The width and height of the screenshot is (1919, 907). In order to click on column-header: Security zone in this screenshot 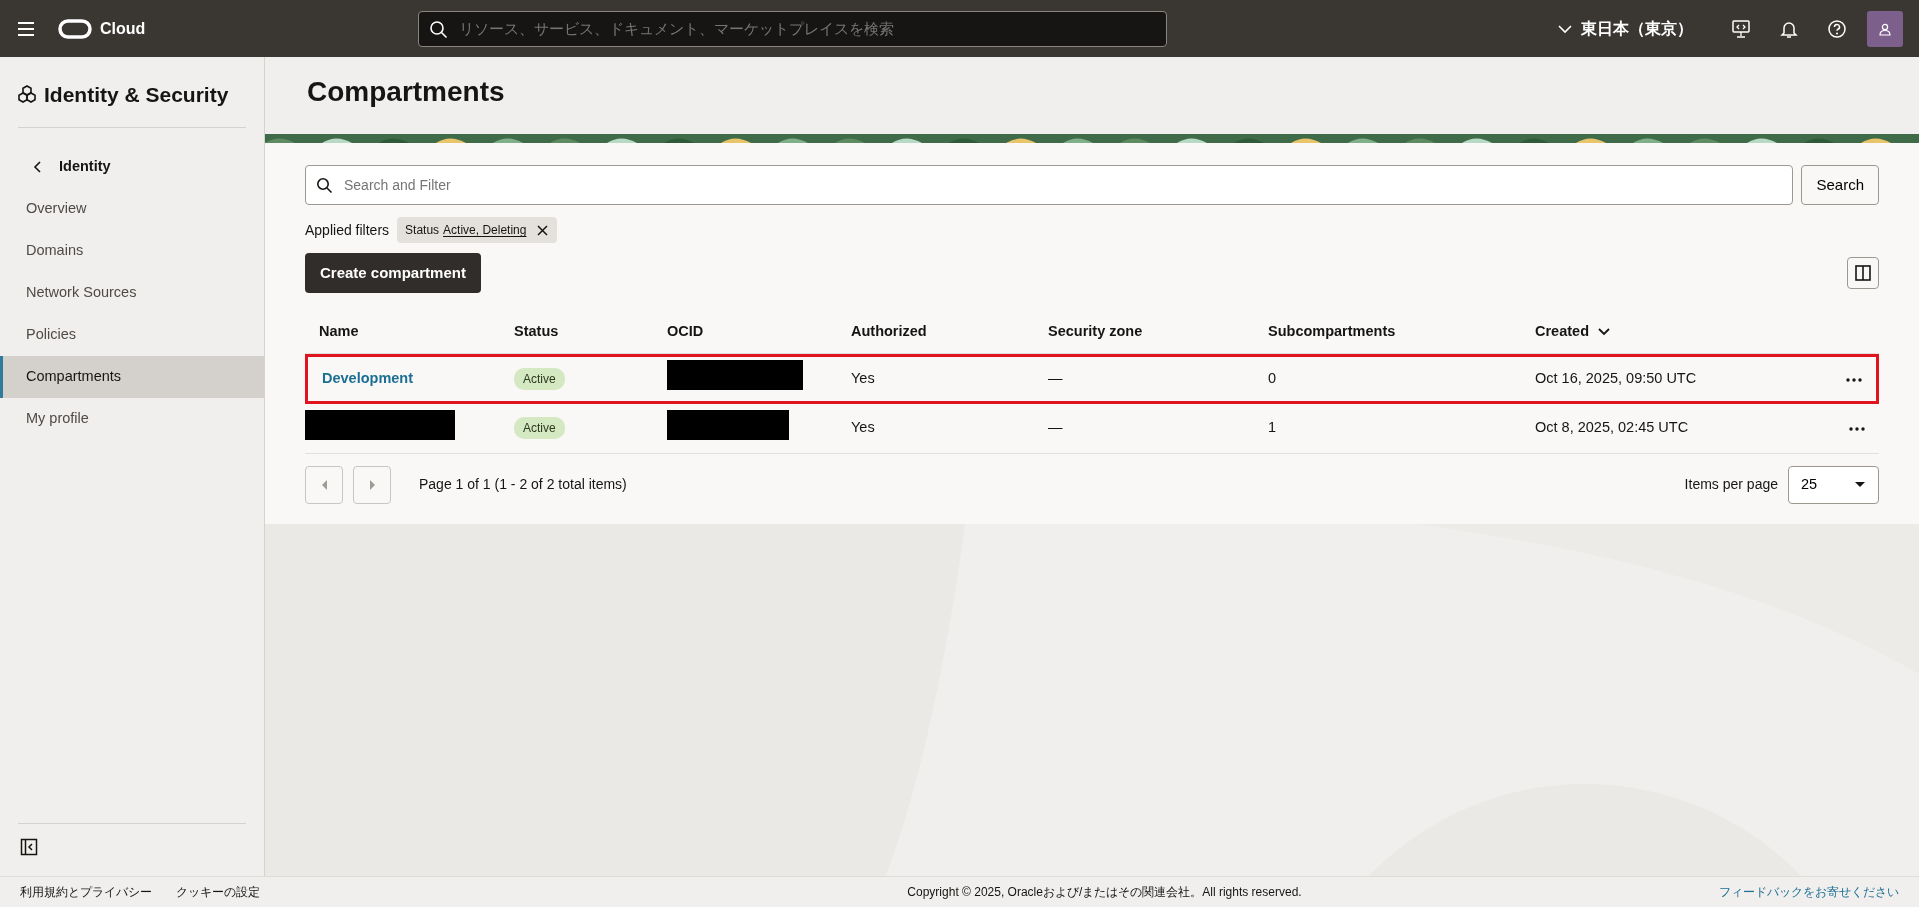, I will do `click(1095, 331)`.